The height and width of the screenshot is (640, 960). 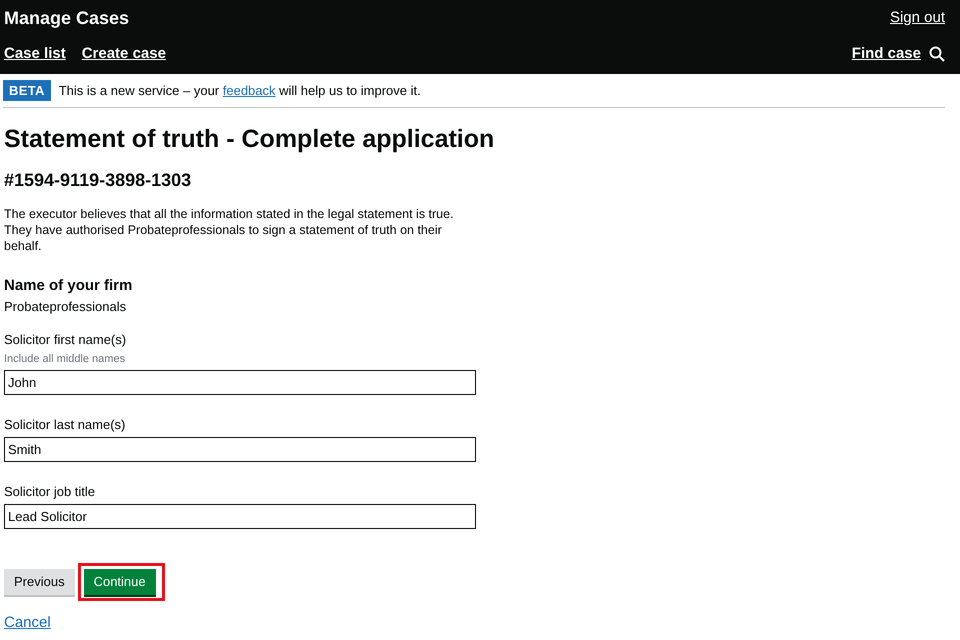 What do you see at coordinates (240, 449) in the screenshot?
I see `text-field: Smith` at bounding box center [240, 449].